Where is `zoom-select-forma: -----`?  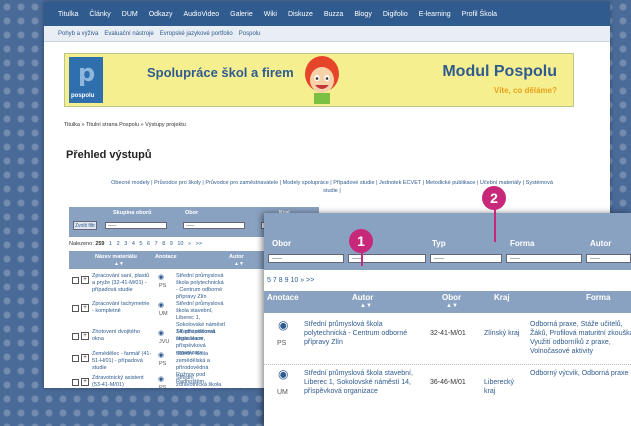 zoom-select-forma: ----- is located at coordinates (544, 258).